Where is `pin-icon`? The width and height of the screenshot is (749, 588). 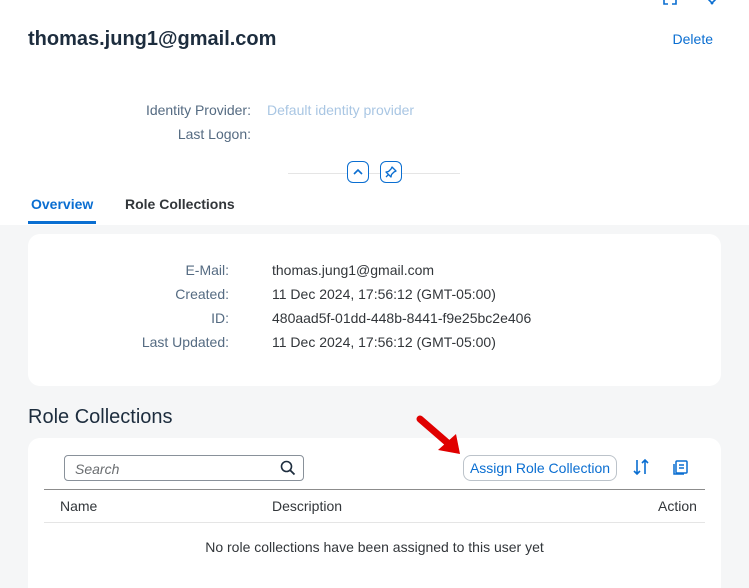 pin-icon is located at coordinates (391, 172).